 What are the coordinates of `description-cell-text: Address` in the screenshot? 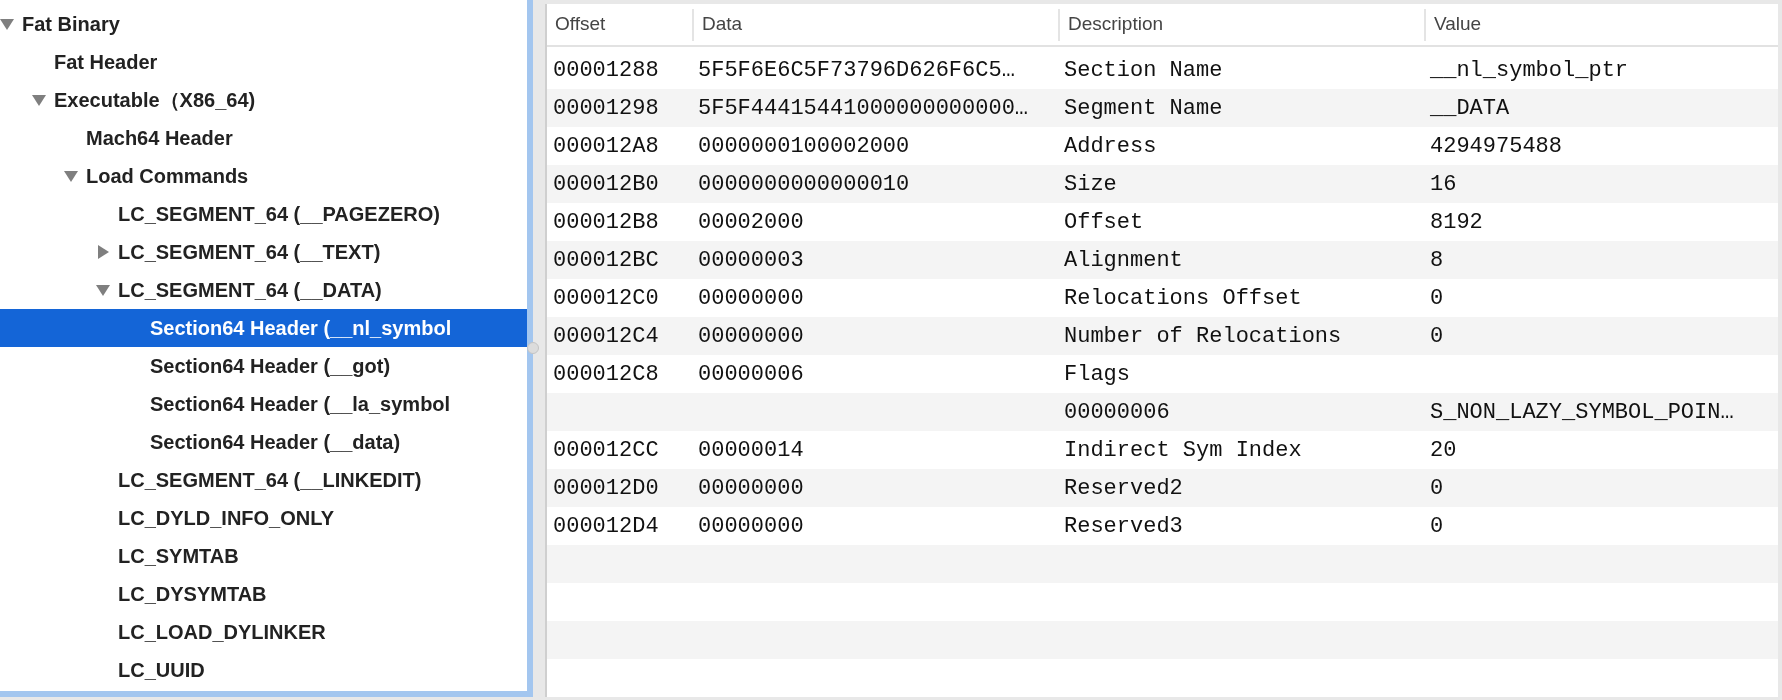 It's located at (1110, 146).